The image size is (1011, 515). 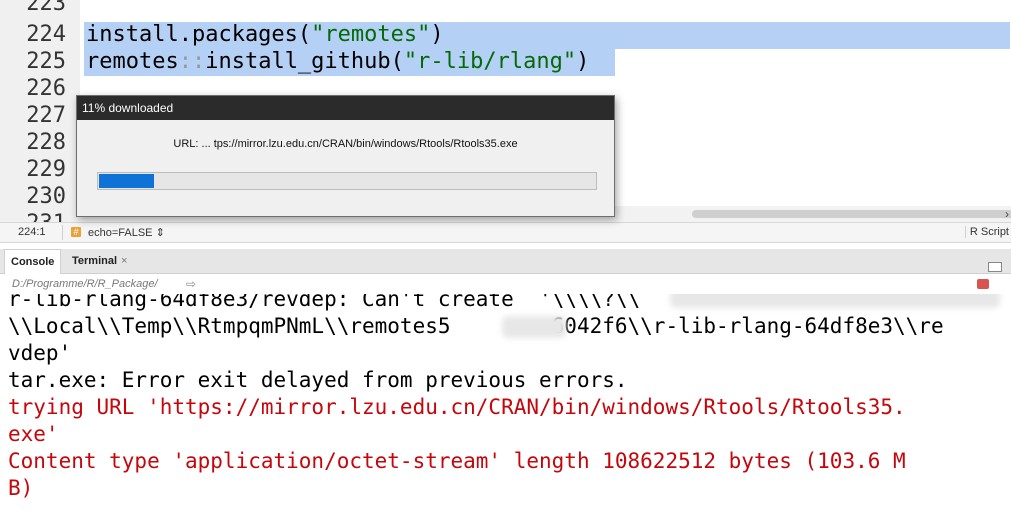 What do you see at coordinates (21, 488) in the screenshot?
I see `console-line: B)` at bounding box center [21, 488].